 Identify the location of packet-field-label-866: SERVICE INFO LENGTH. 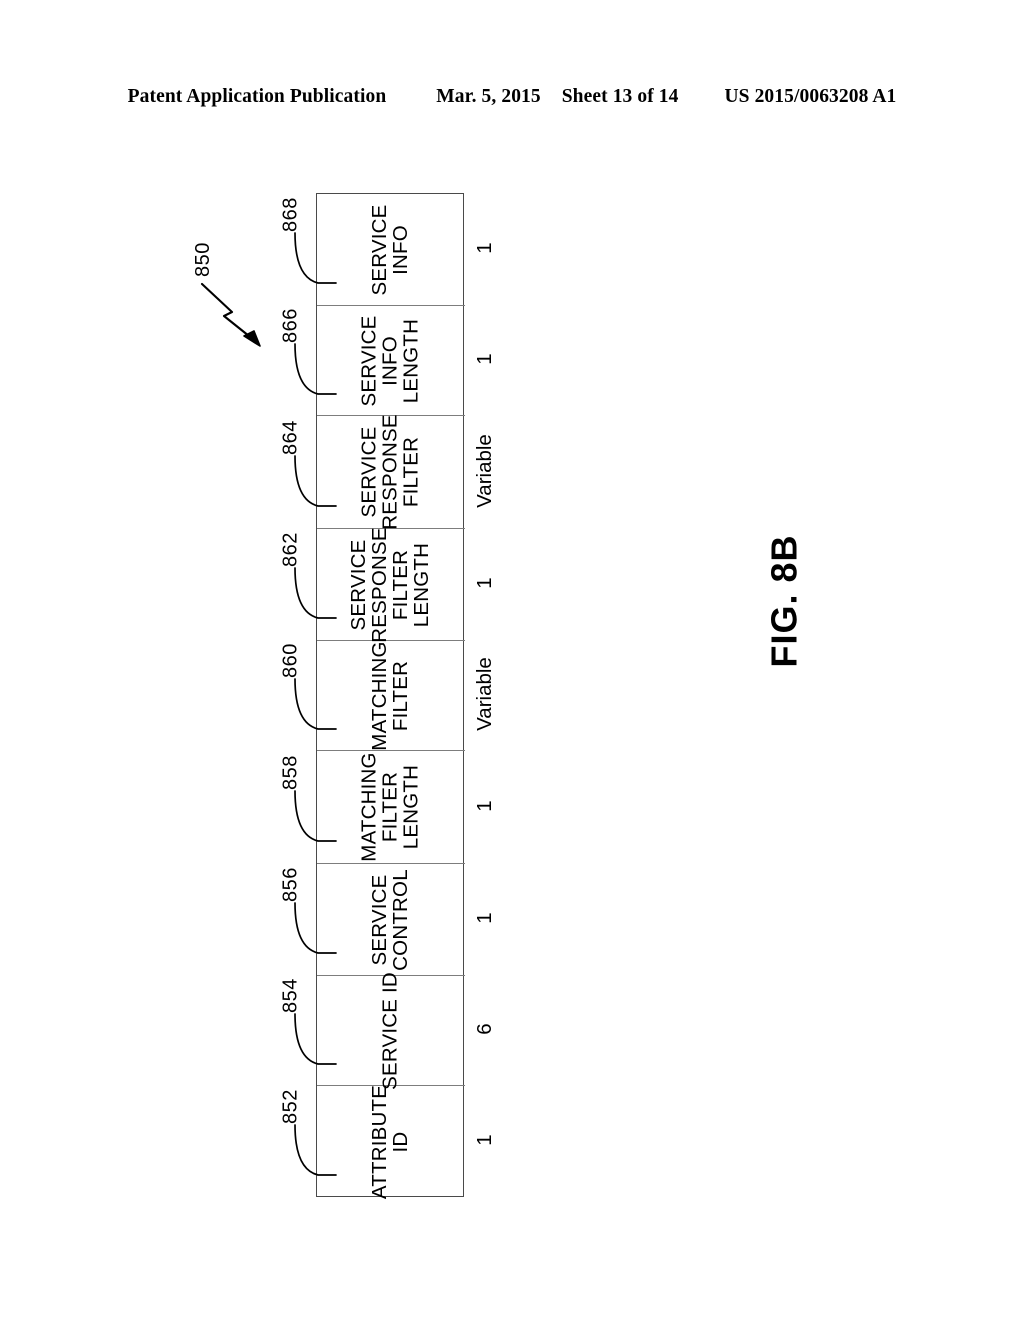
(390, 360).